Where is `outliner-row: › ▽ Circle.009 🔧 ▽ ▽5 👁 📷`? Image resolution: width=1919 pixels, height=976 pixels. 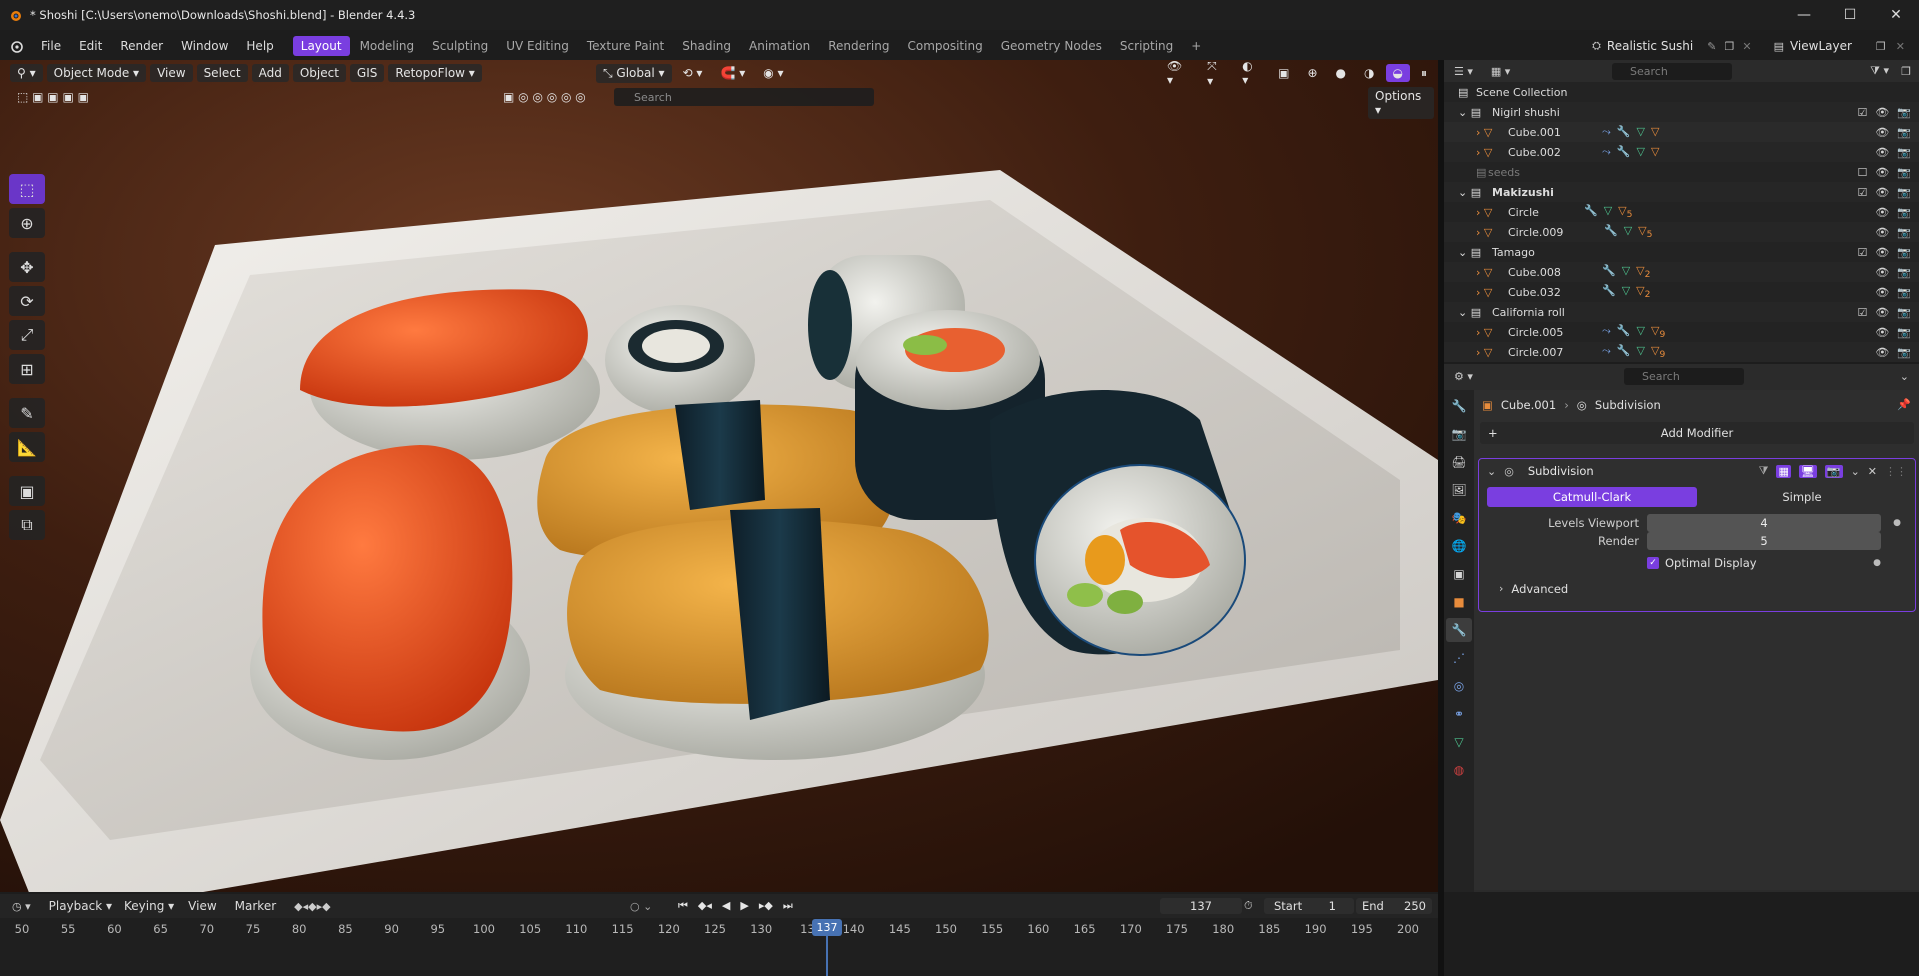
outliner-row: › ▽ Circle.009 🔧 ▽ ▽5 👁 📷 is located at coordinates (1681, 232).